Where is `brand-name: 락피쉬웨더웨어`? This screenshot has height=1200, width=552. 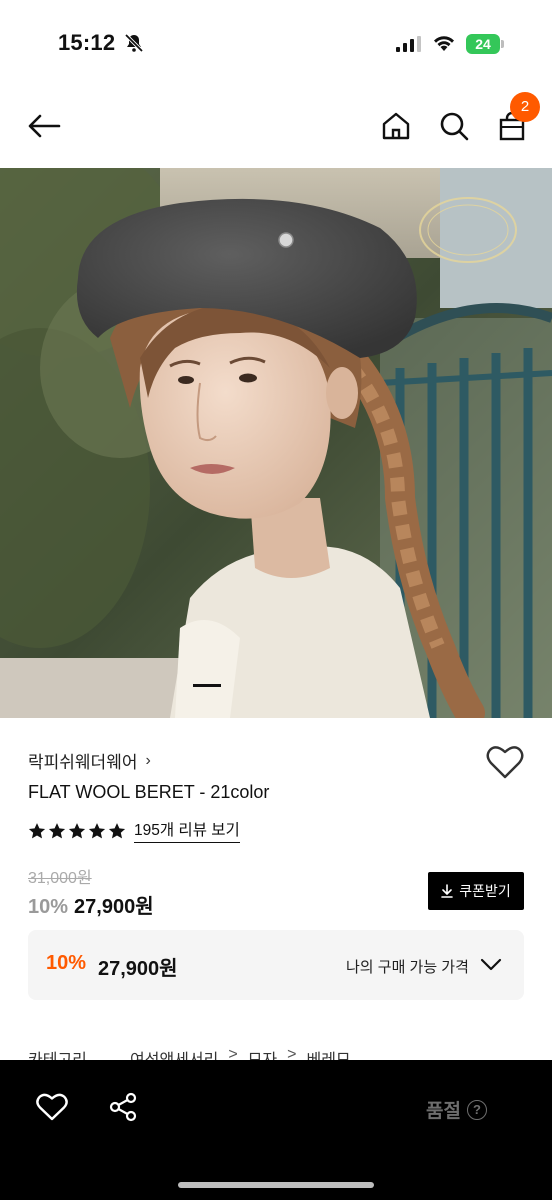 brand-name: 락피쉬웨더웨어 is located at coordinates (83, 762).